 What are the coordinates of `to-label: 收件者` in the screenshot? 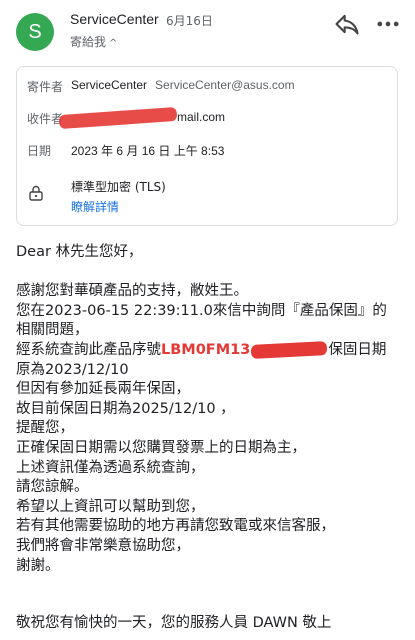 It's located at (45, 119).